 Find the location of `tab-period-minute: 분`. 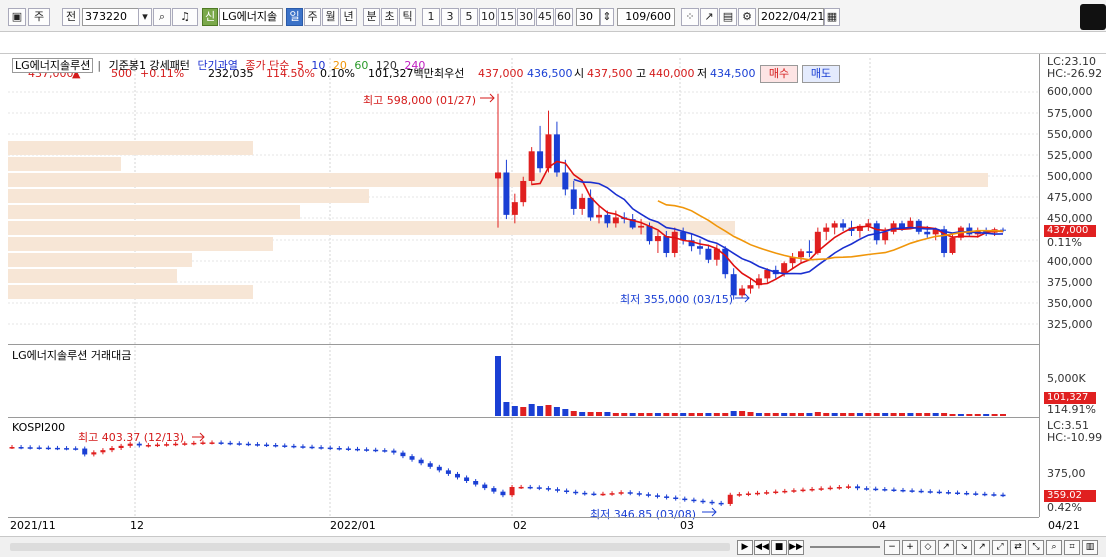

tab-period-minute: 분 is located at coordinates (371, 17).